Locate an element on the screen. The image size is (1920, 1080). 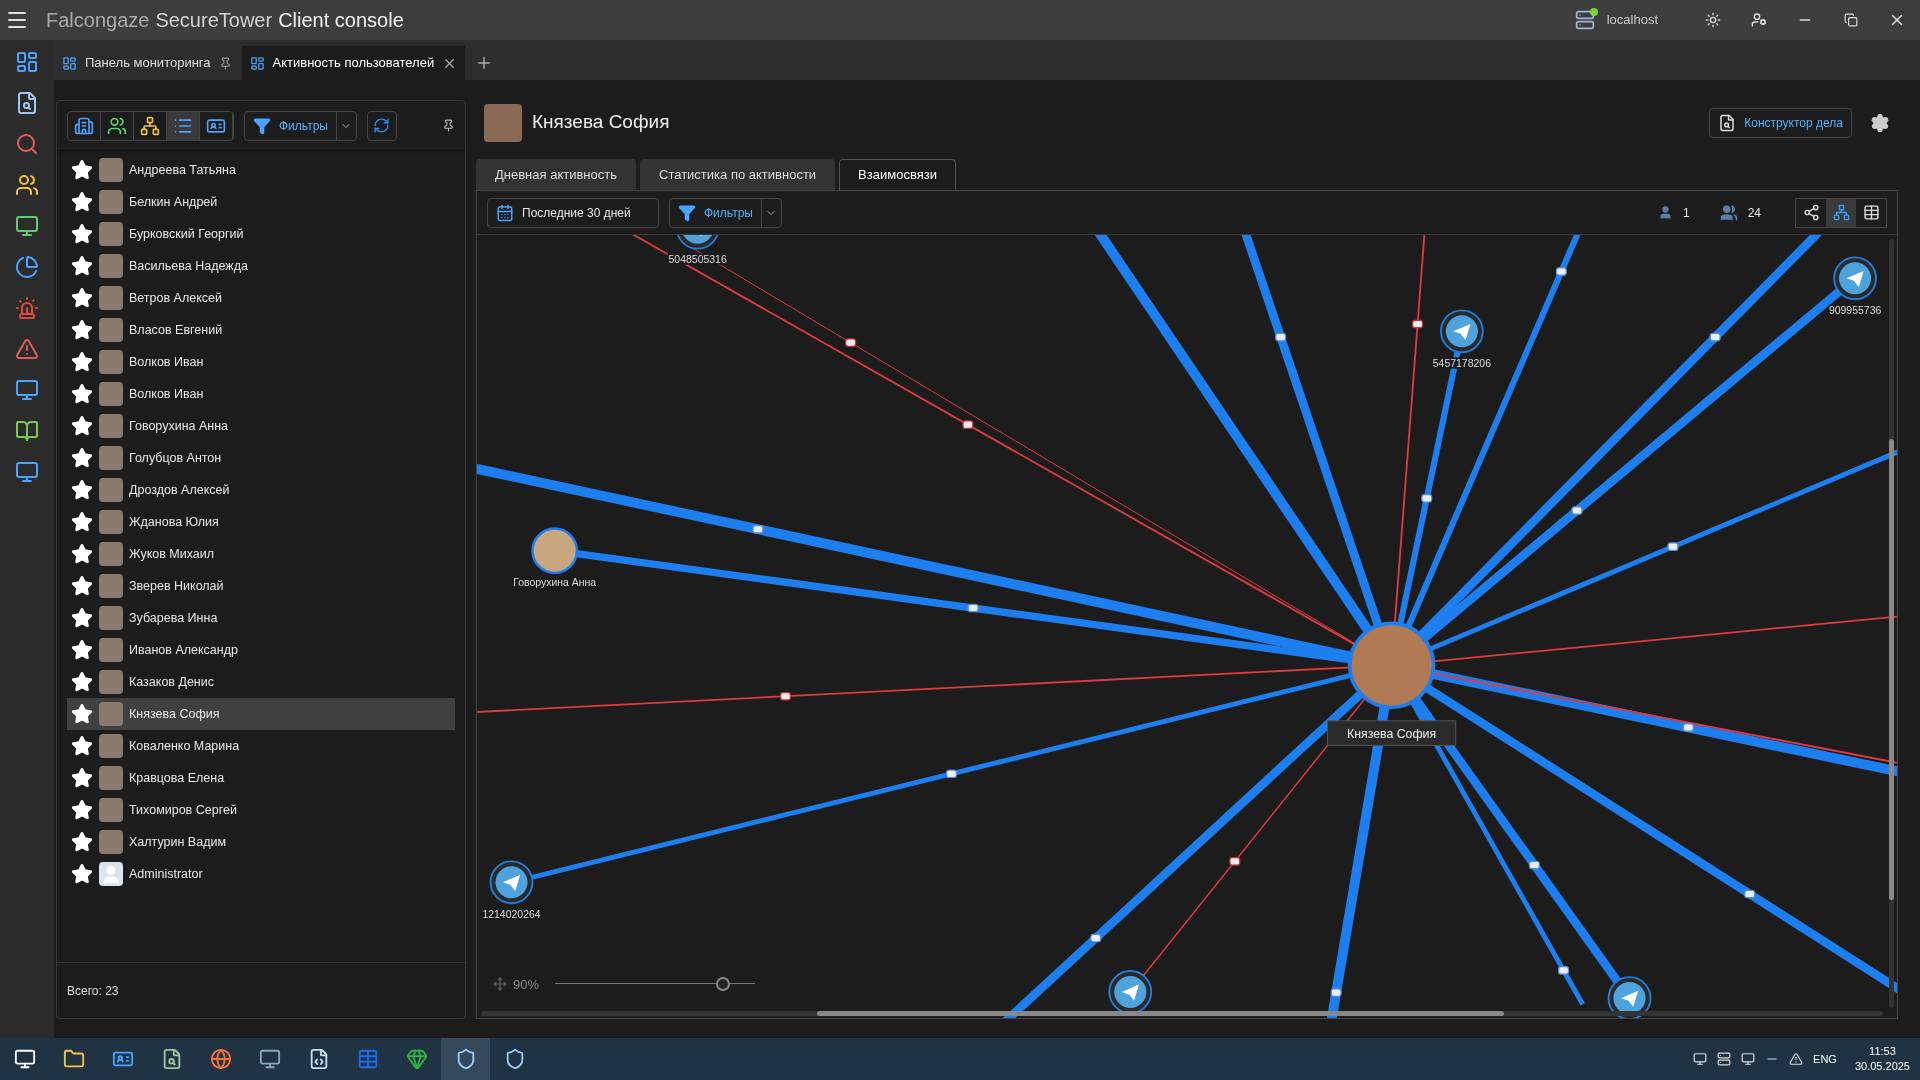
user-row: Жданова Юлия is located at coordinates (261, 522).